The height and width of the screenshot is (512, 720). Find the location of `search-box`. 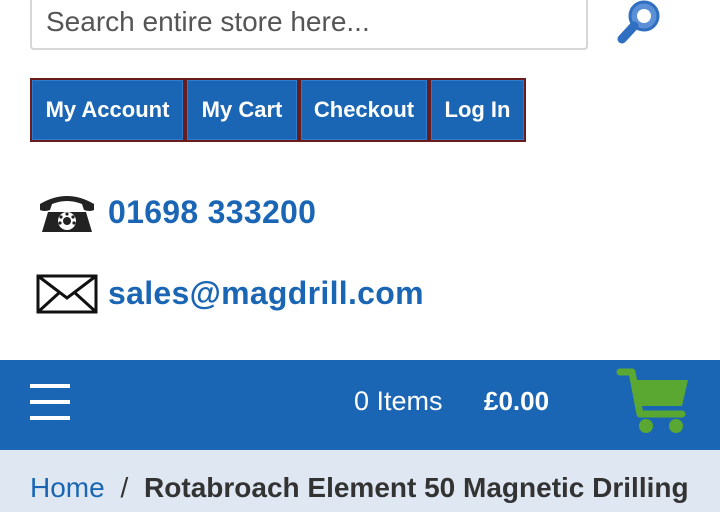

search-box is located at coordinates (309, 25).